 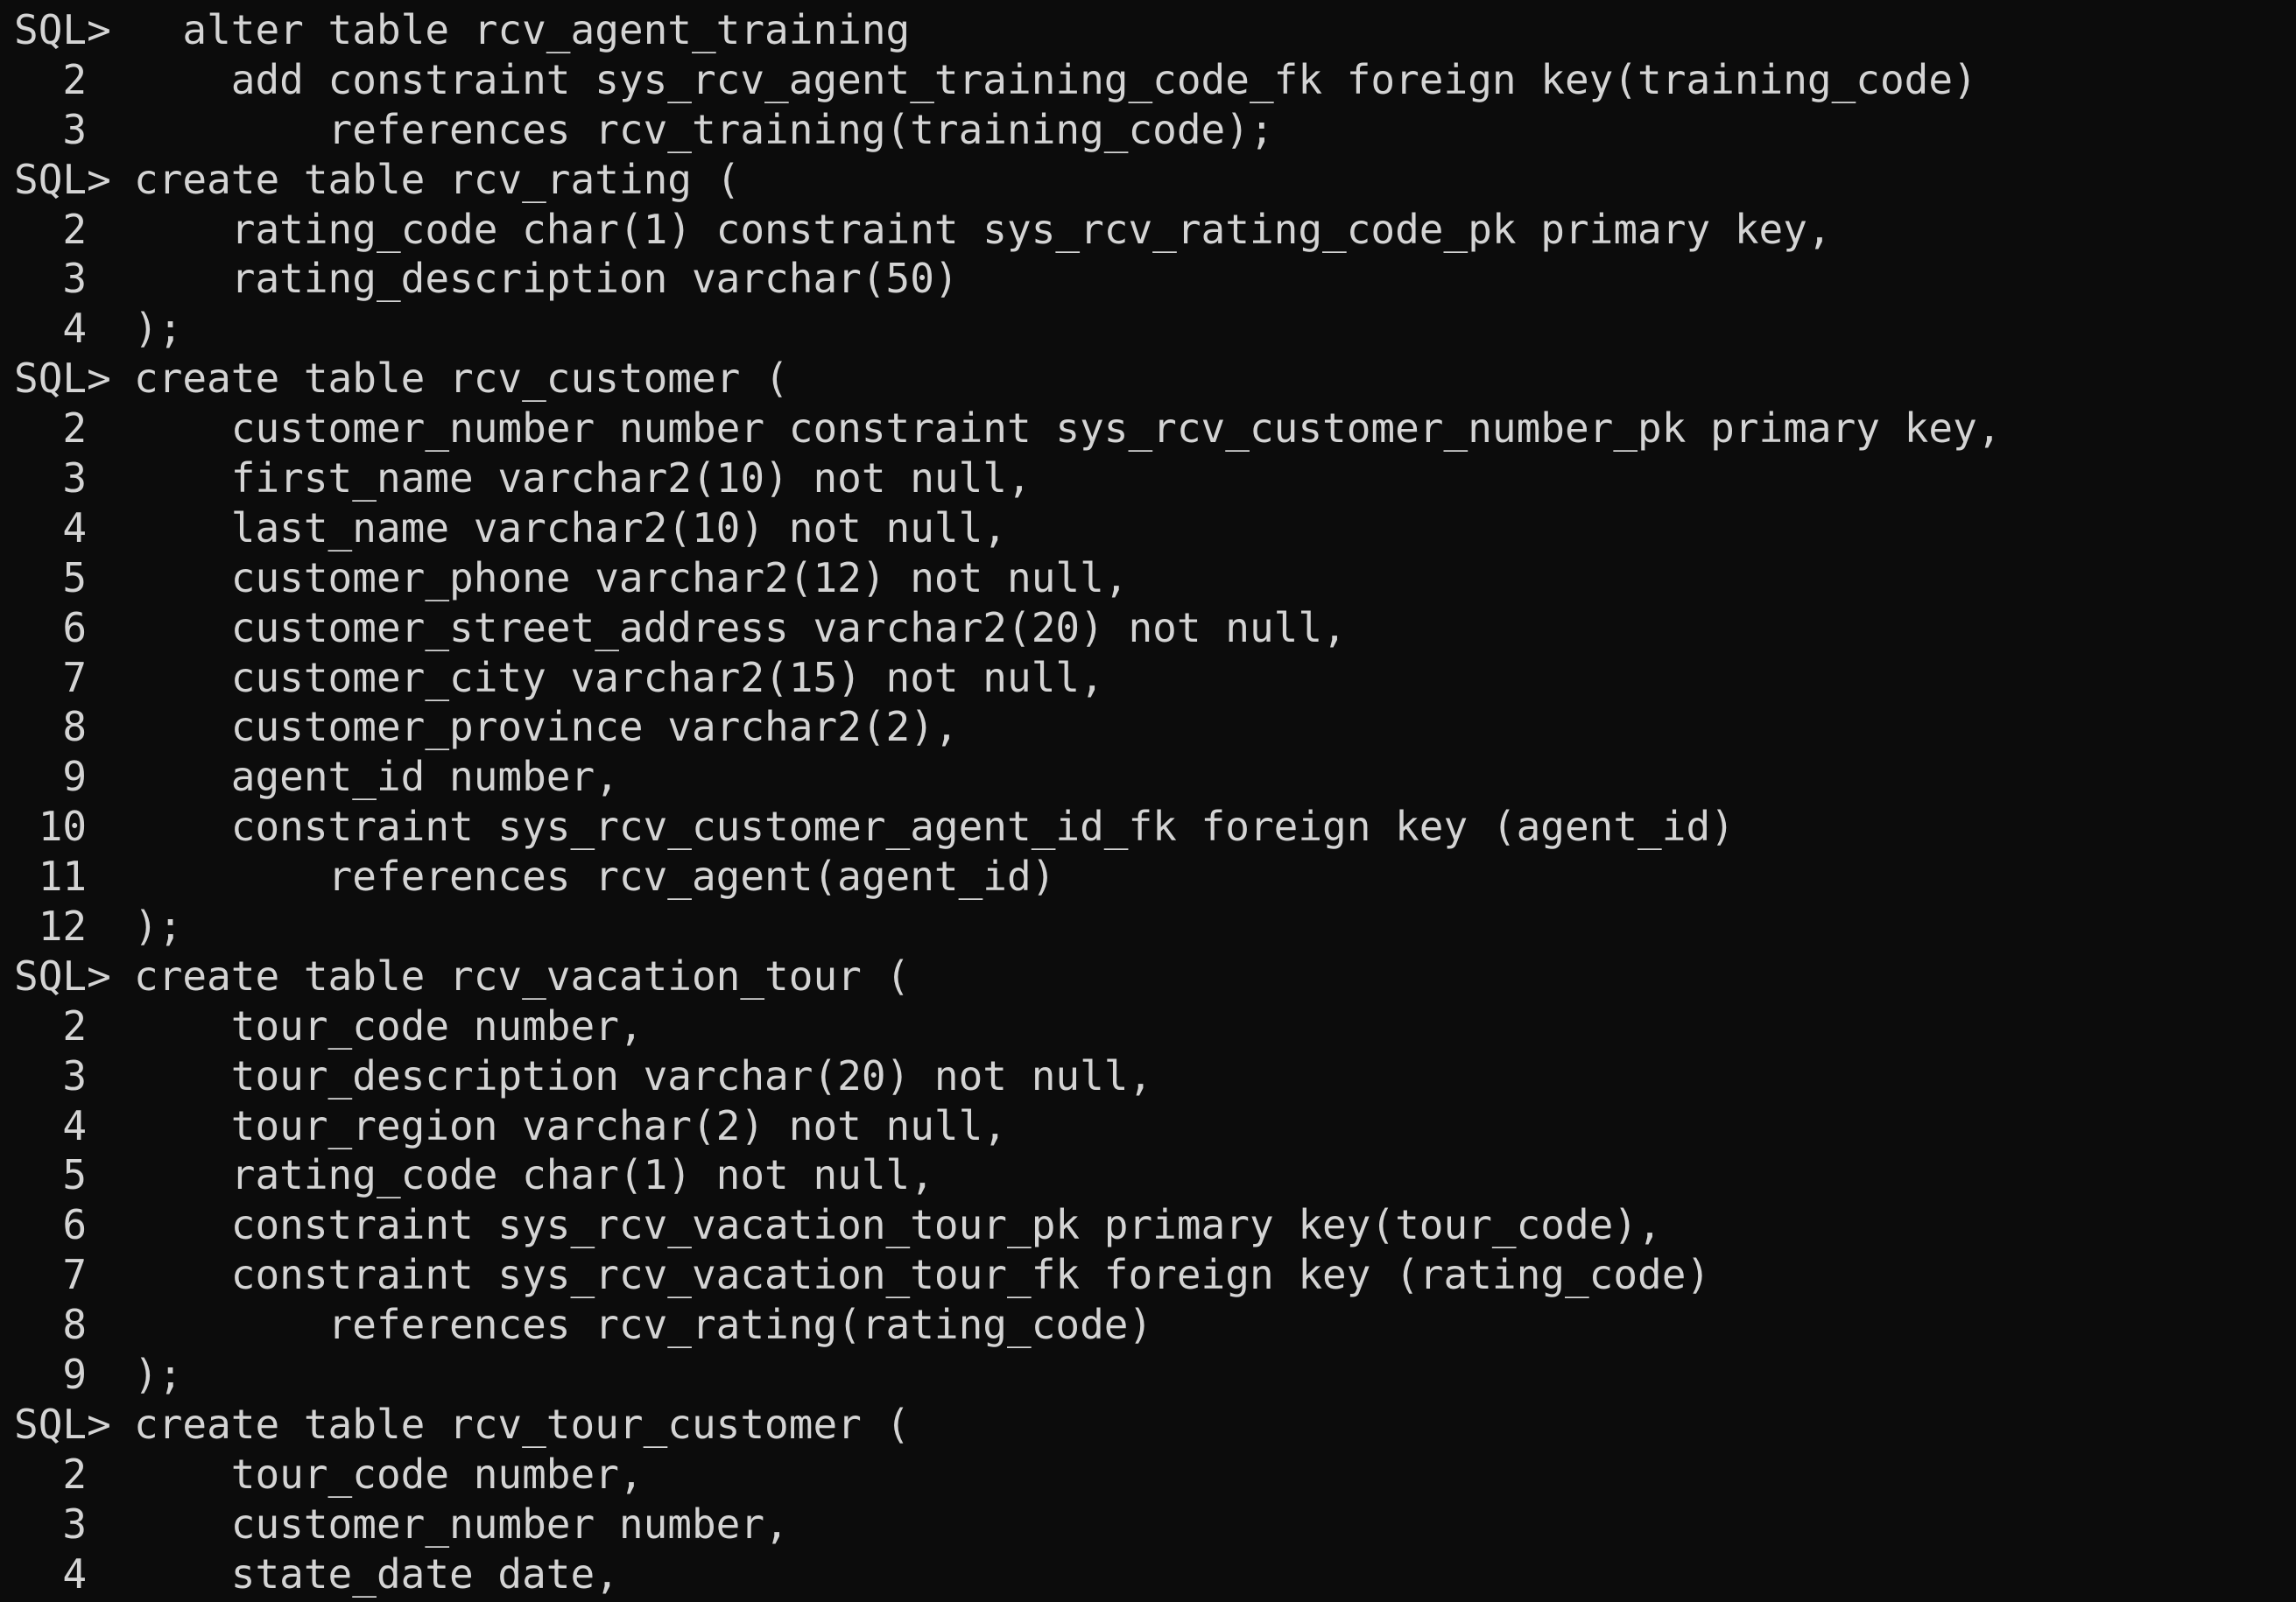 I want to click on terminal-line: 9);, so click(x=1155, y=1375).